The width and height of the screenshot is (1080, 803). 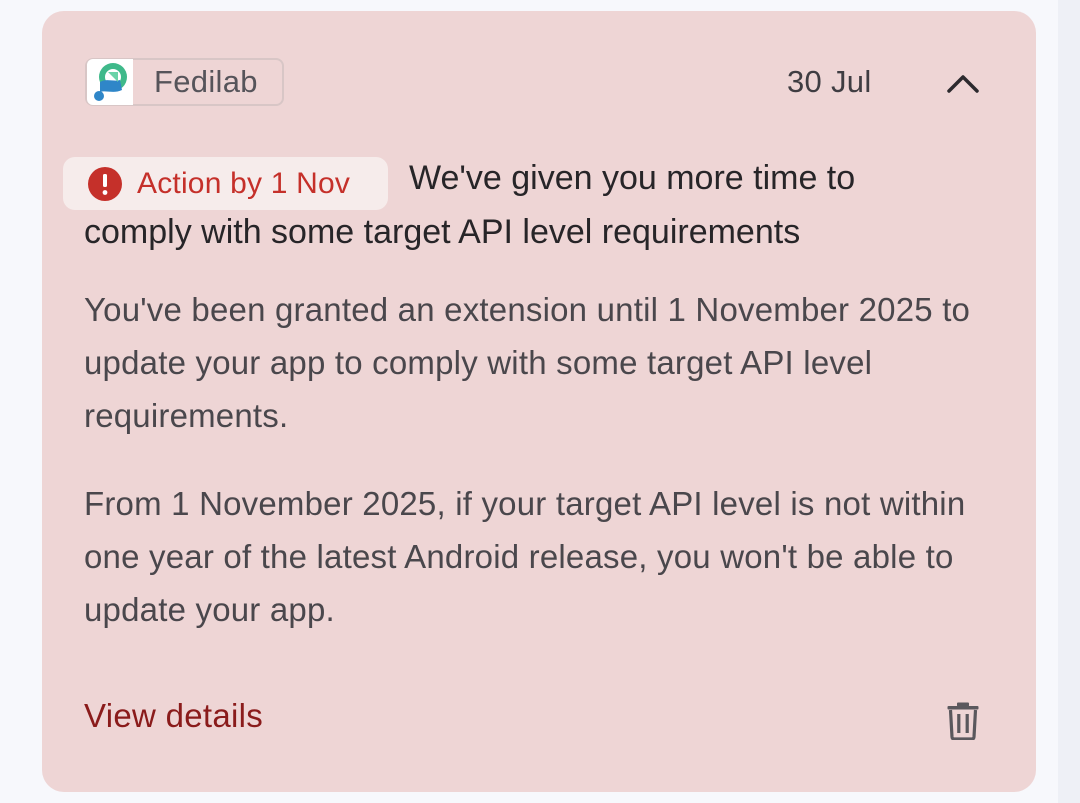 What do you see at coordinates (206, 81) in the screenshot?
I see `app-name: Fedilab` at bounding box center [206, 81].